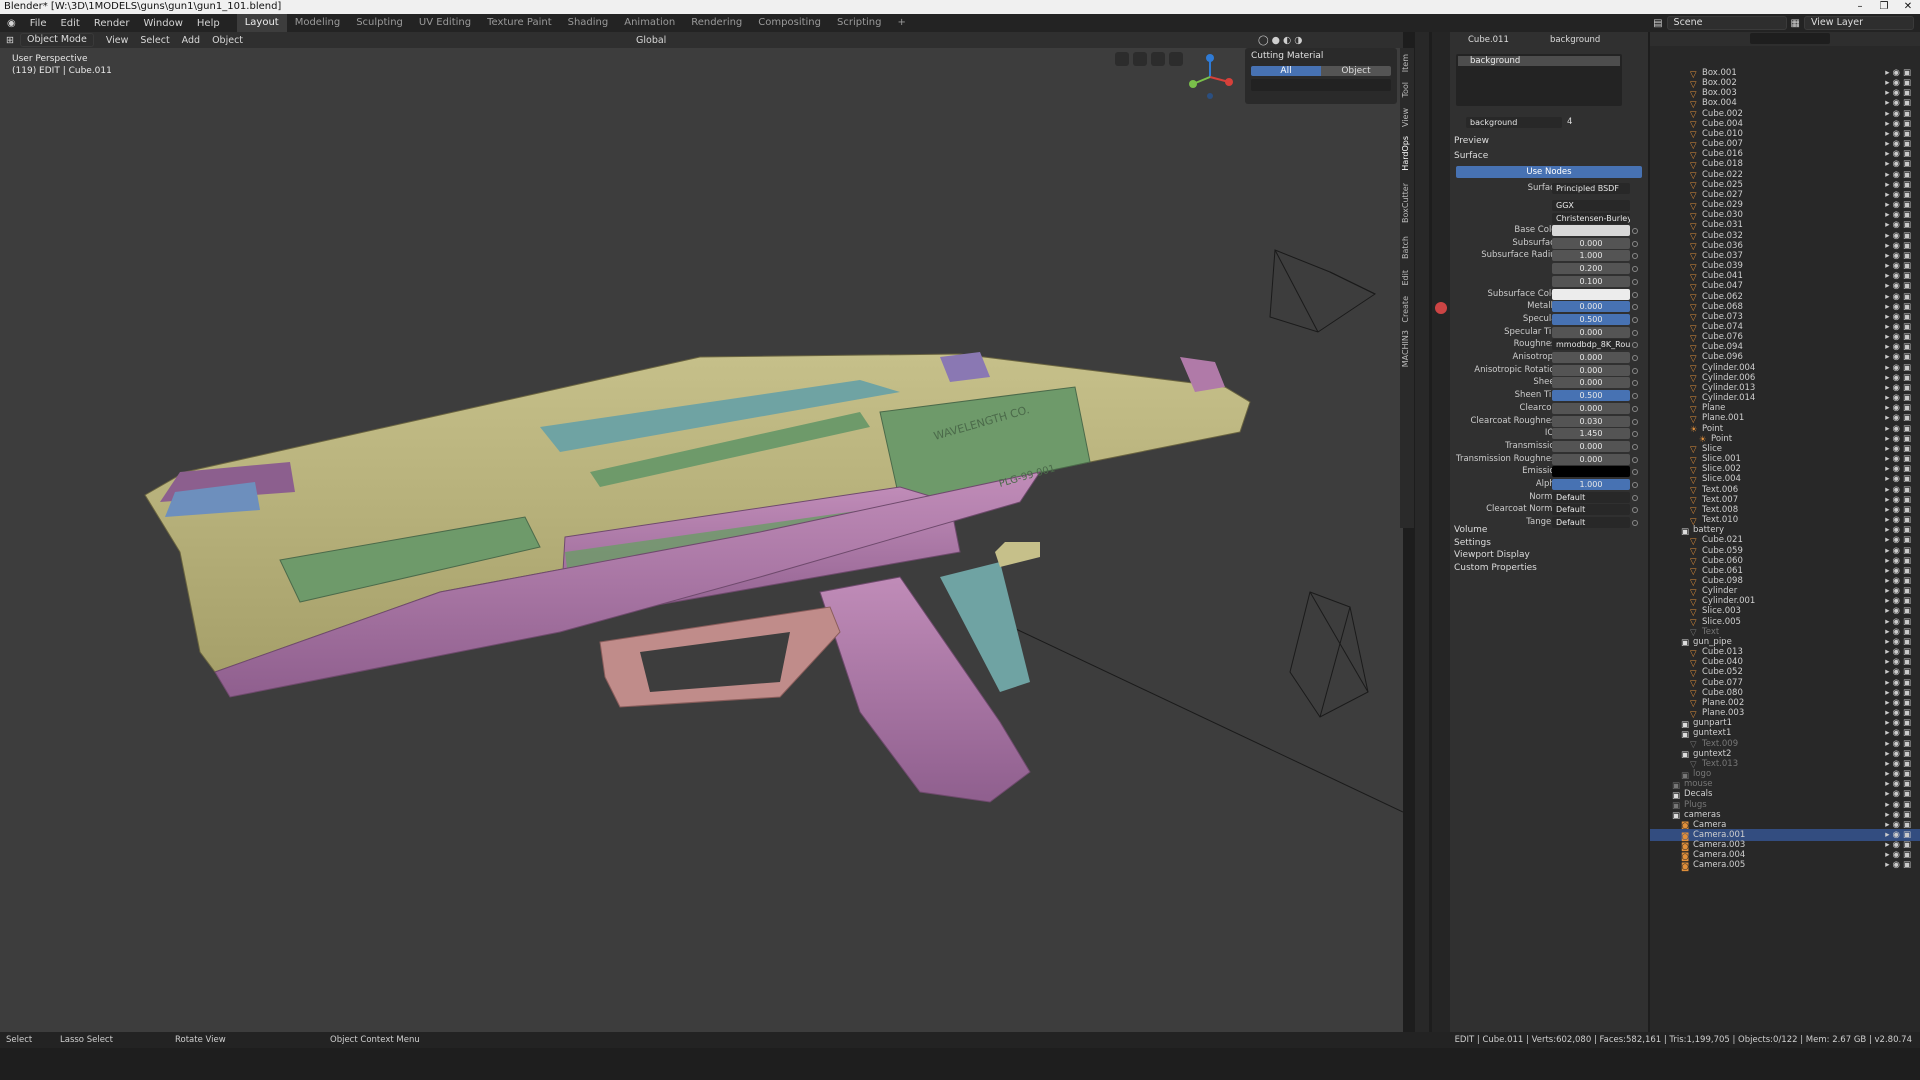 The width and height of the screenshot is (1920, 1080). I want to click on shader-field-value: 0.030, so click(1591, 421).